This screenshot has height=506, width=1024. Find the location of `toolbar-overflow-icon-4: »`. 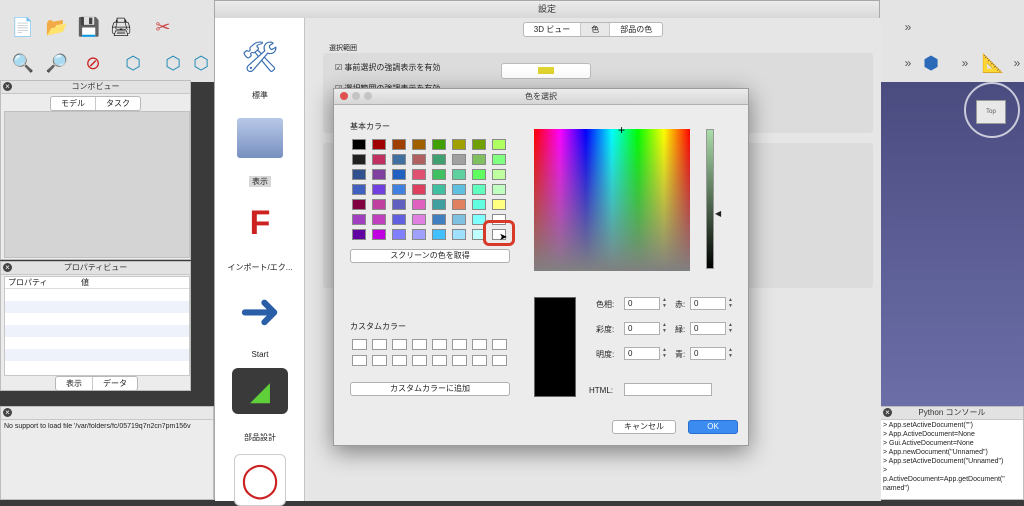

toolbar-overflow-icon-4: » is located at coordinates (908, 27).